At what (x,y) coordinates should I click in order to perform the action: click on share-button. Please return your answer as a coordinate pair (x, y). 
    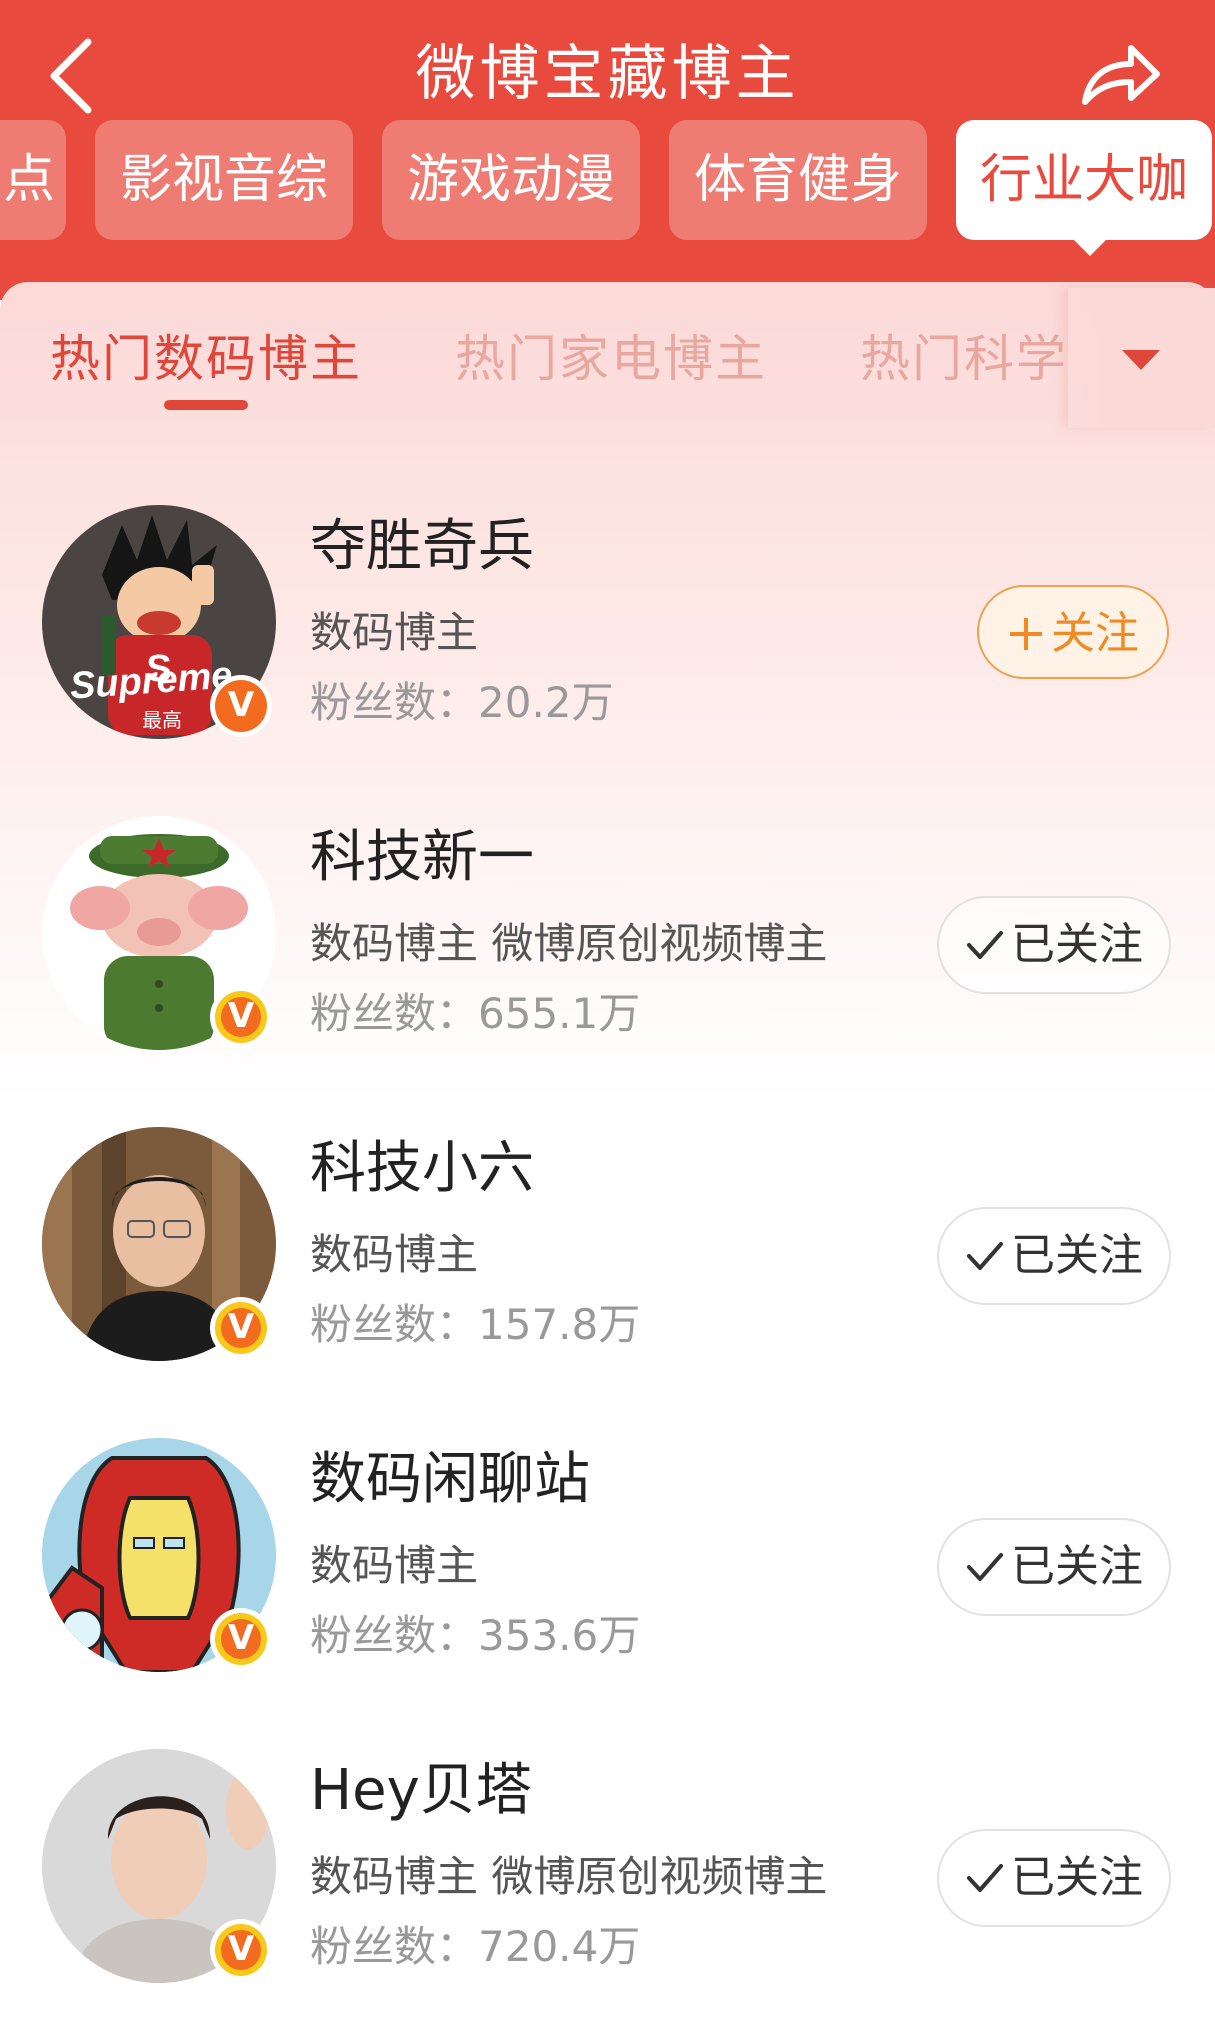
    Looking at the image, I should click on (1120, 76).